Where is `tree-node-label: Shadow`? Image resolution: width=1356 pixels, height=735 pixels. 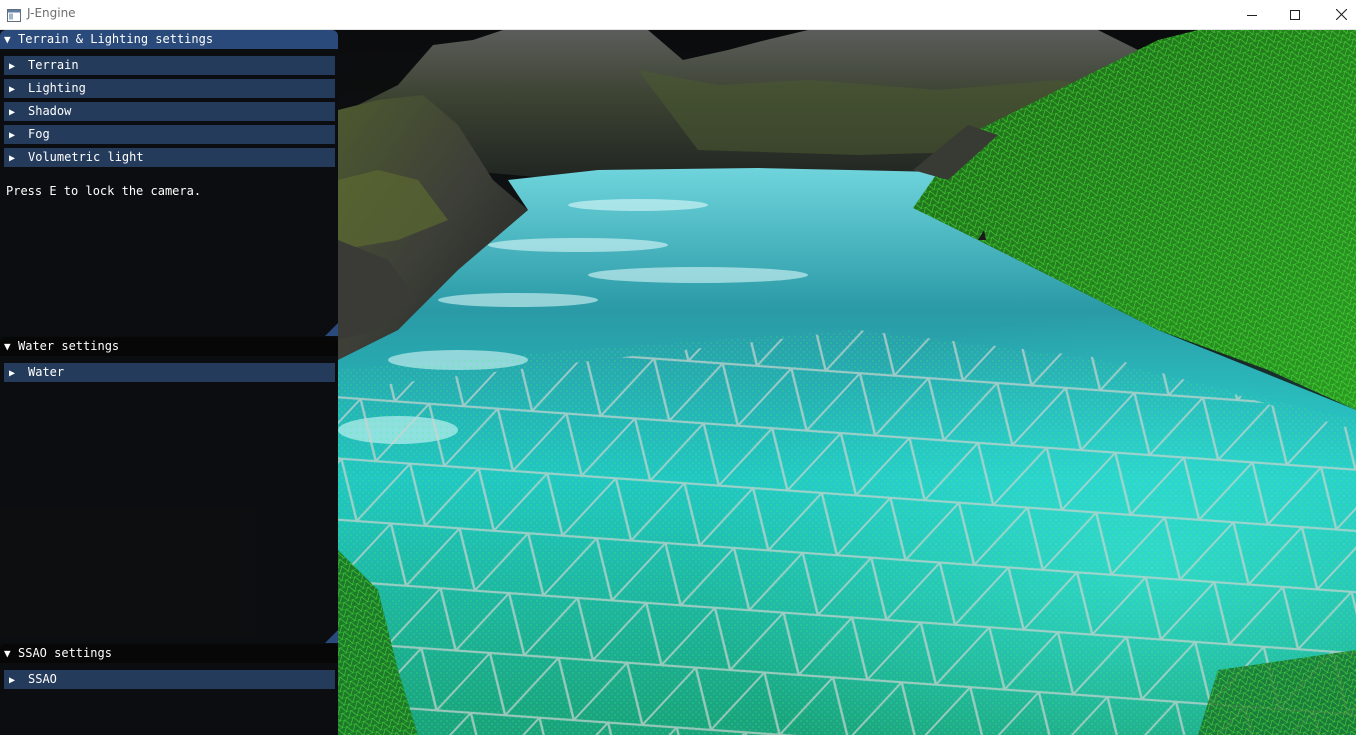
tree-node-label: Shadow is located at coordinates (50, 111).